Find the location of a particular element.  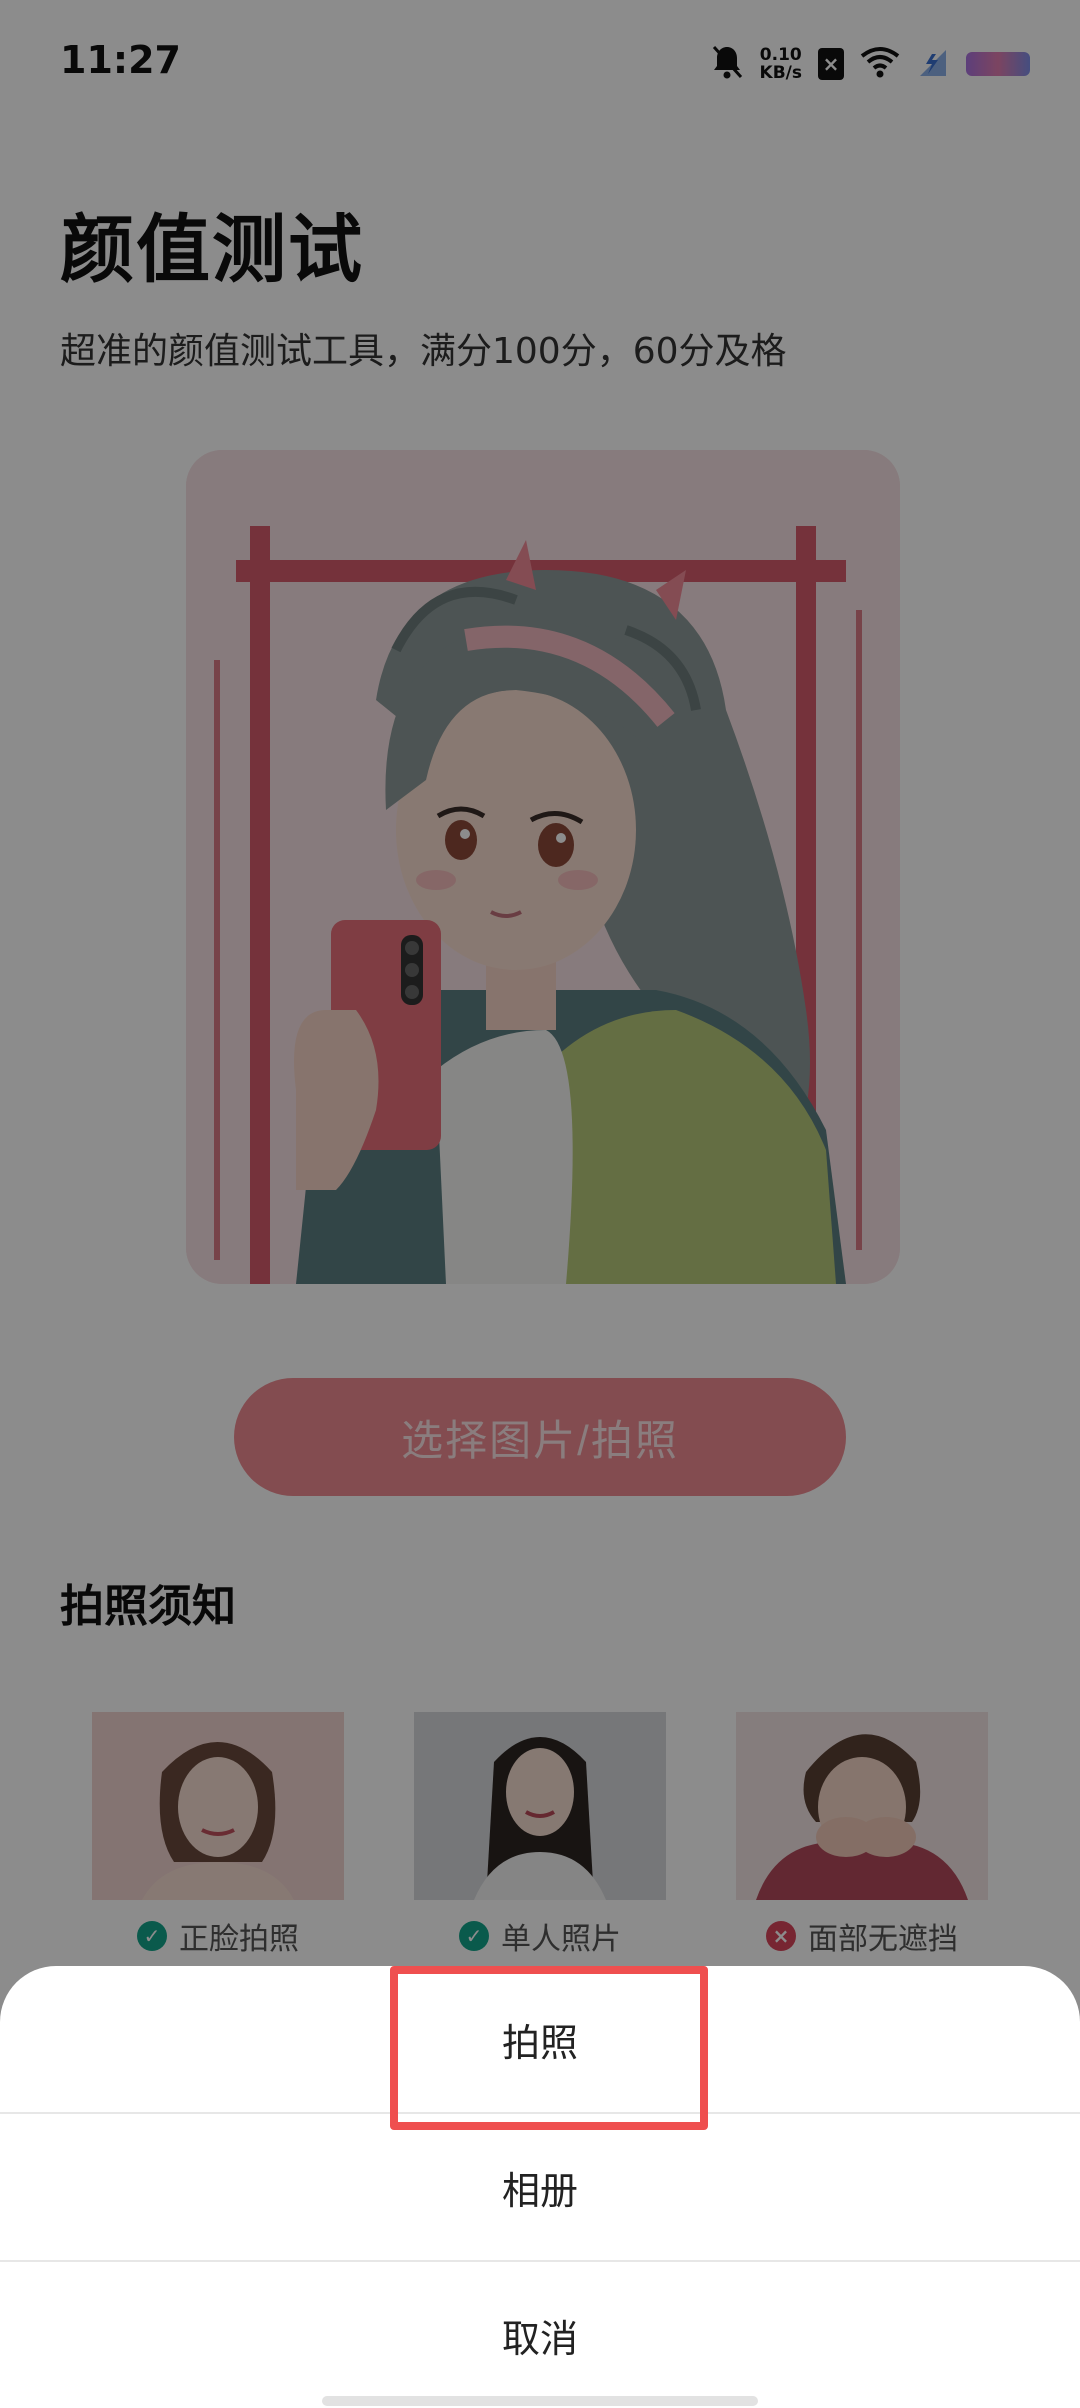

take-photo-option: 拍照 is located at coordinates (540, 2039).